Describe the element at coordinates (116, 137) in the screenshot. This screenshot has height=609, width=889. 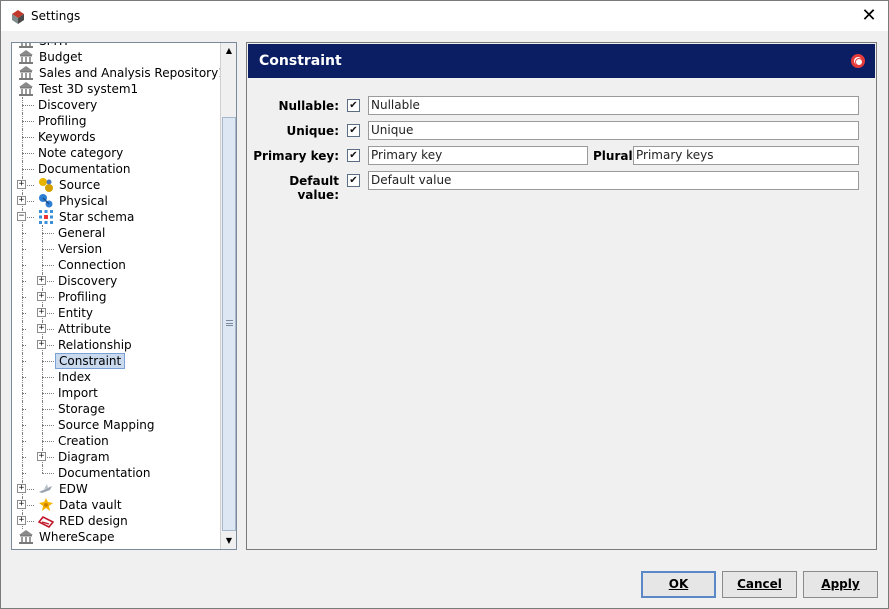
I see `tree-item-keywords: Keywords` at that location.